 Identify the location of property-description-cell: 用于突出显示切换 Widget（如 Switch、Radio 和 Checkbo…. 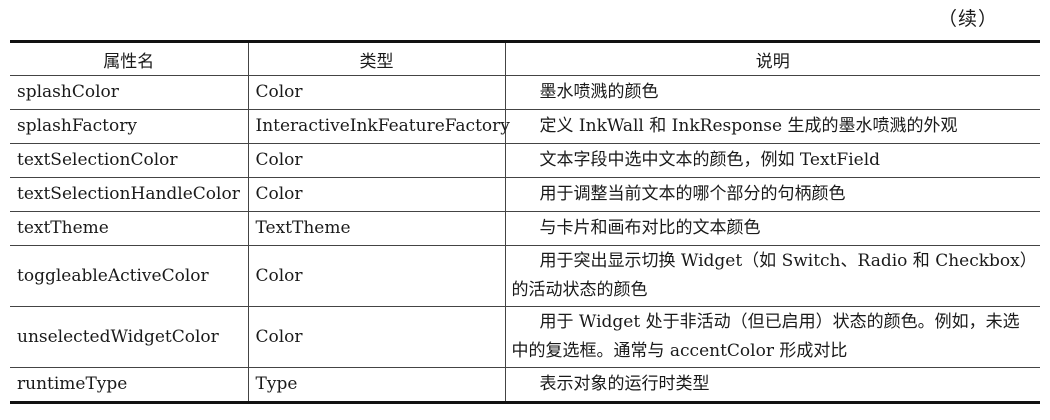
(772, 276).